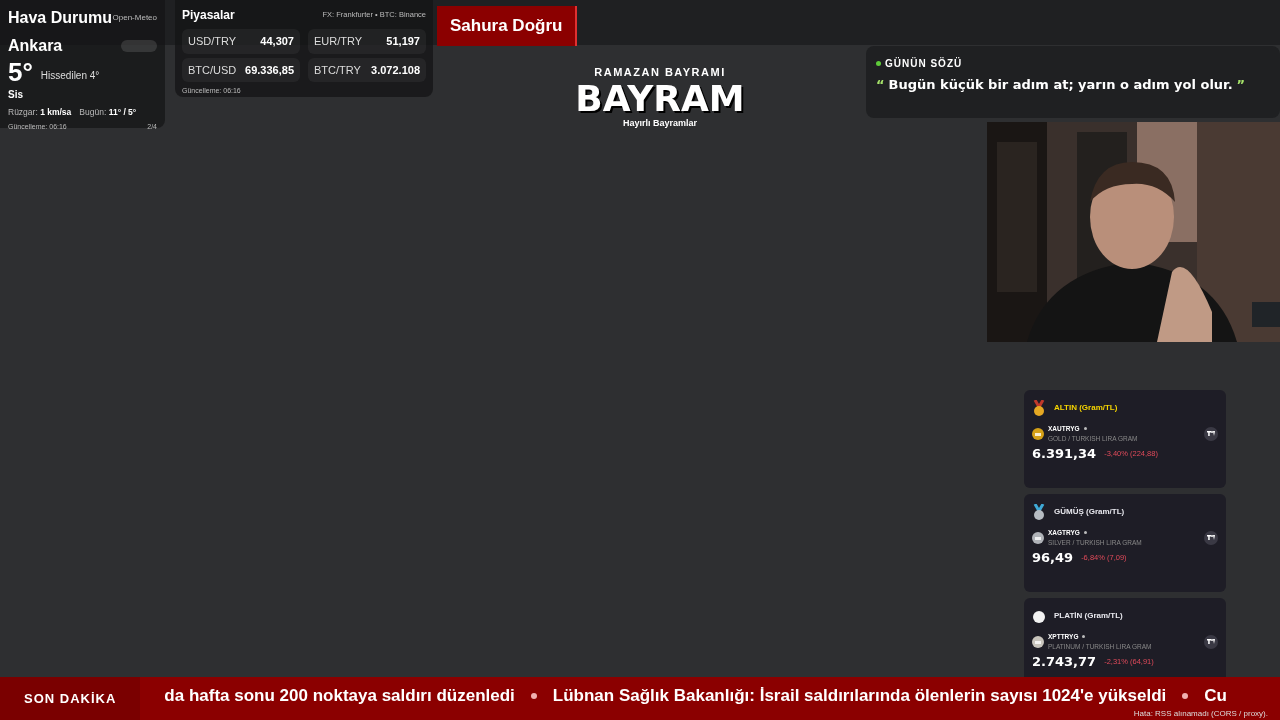  What do you see at coordinates (70, 698) in the screenshot?
I see `ticker-label: SON DAKİKA` at bounding box center [70, 698].